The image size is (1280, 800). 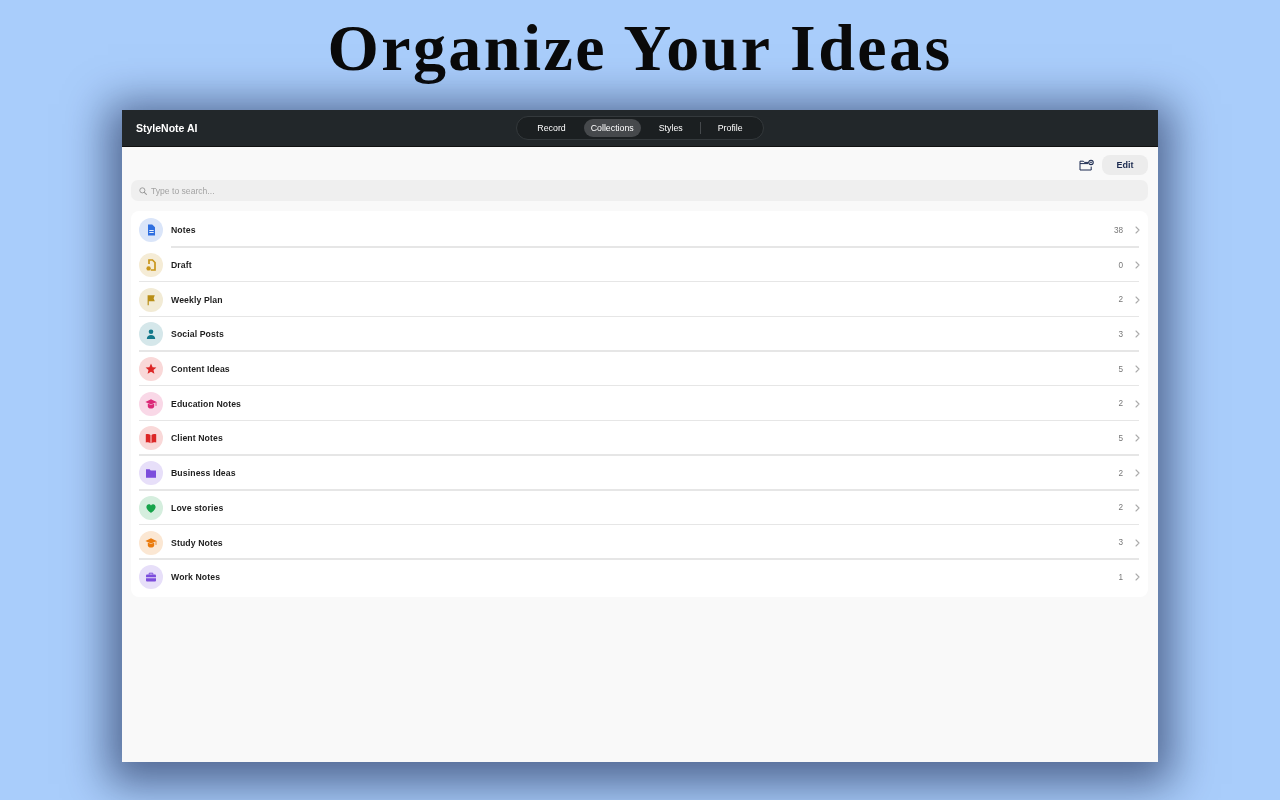 I want to click on document-outline-icon, so click(x=151, y=265).